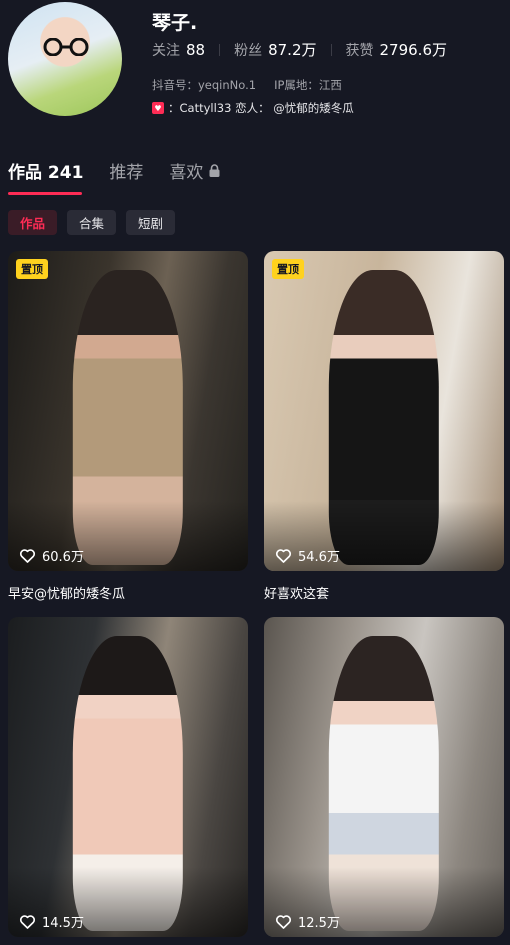 This screenshot has height=945, width=510. What do you see at coordinates (195, 50) in the screenshot?
I see `following-count: 88` at bounding box center [195, 50].